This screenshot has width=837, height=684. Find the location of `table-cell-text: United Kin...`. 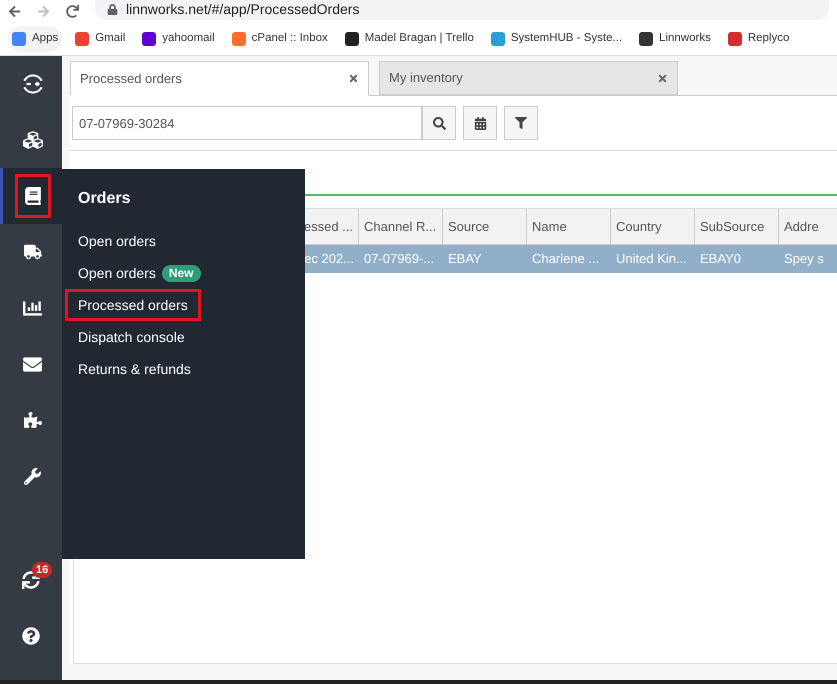

table-cell-text: United Kin... is located at coordinates (651, 259).